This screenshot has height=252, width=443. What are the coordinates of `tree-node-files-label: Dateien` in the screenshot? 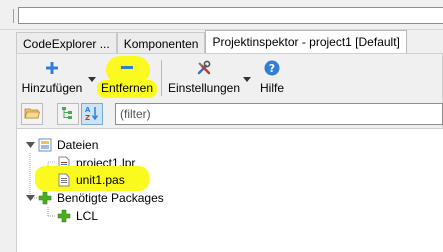 It's located at (78, 145).